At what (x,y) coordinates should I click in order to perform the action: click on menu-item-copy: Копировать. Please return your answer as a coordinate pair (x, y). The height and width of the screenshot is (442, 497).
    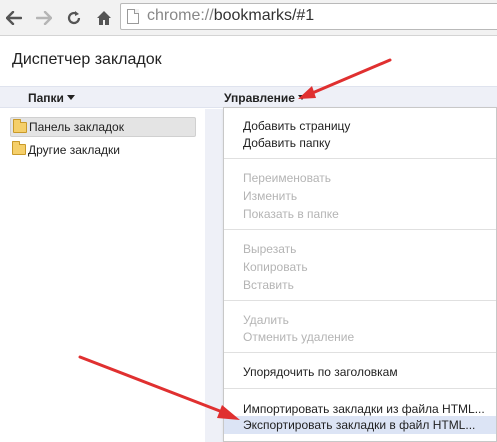
    Looking at the image, I should click on (275, 267).